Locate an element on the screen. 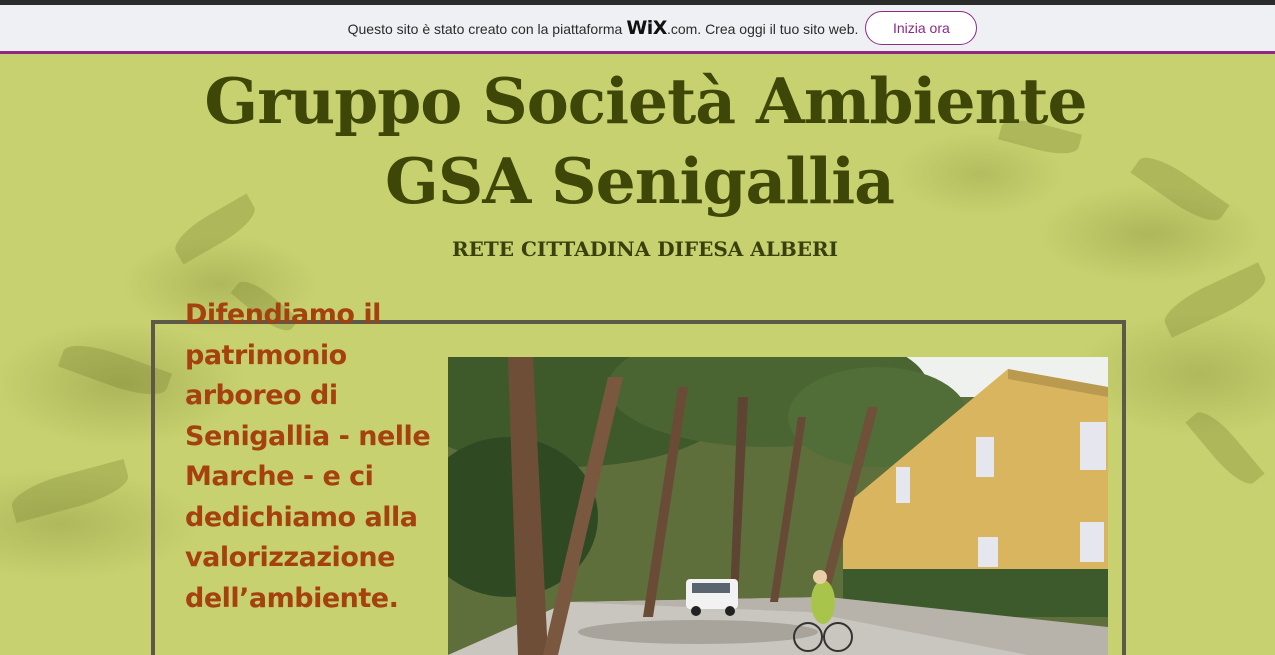 The height and width of the screenshot is (655, 1275). wix-banner-text-after: .com. Crea oggi il tuo sito web. is located at coordinates (762, 29).